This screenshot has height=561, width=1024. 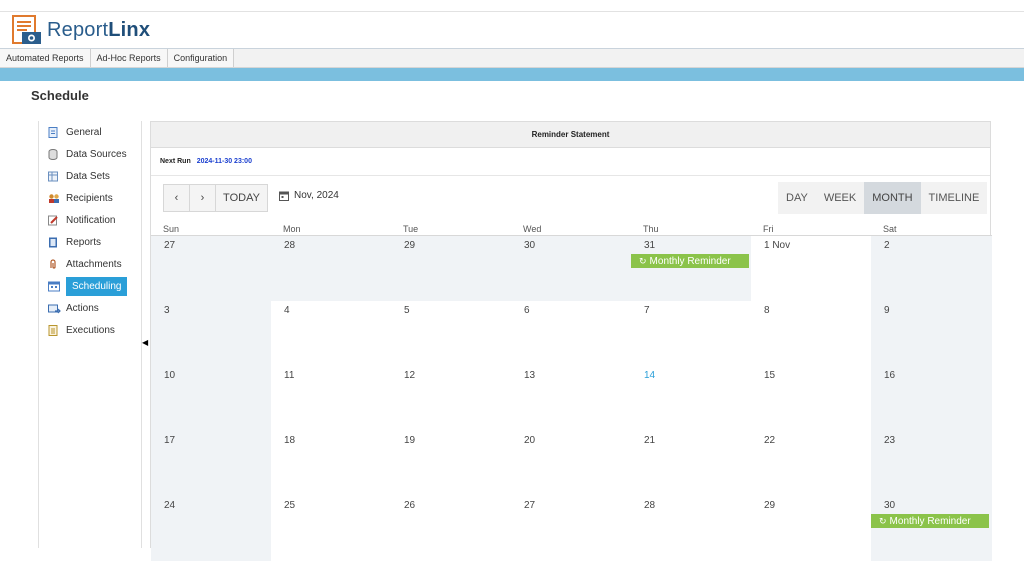 I want to click on calendar-nav: ‹ › TODAY, so click(x=215, y=198).